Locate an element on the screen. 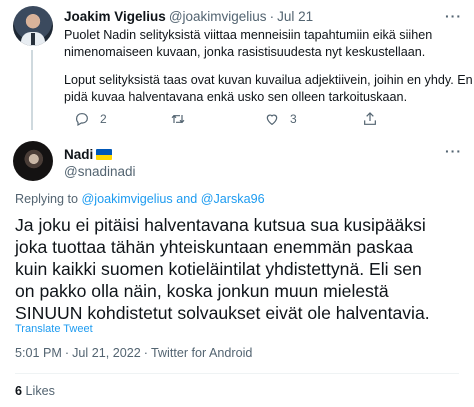 This screenshot has height=407, width=474. author-handle: @joakimvigelius is located at coordinates (218, 16).